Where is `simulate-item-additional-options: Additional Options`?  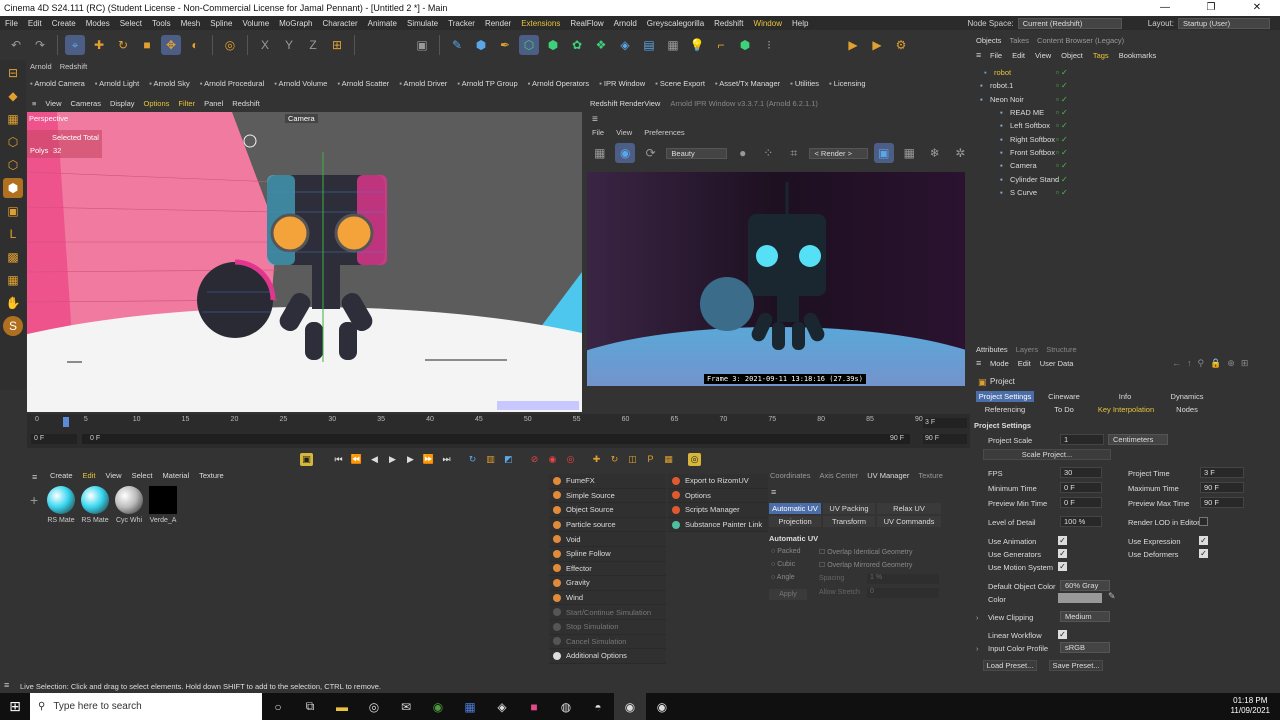
simulate-item-additional-options: Additional Options is located at coordinates (607, 656).